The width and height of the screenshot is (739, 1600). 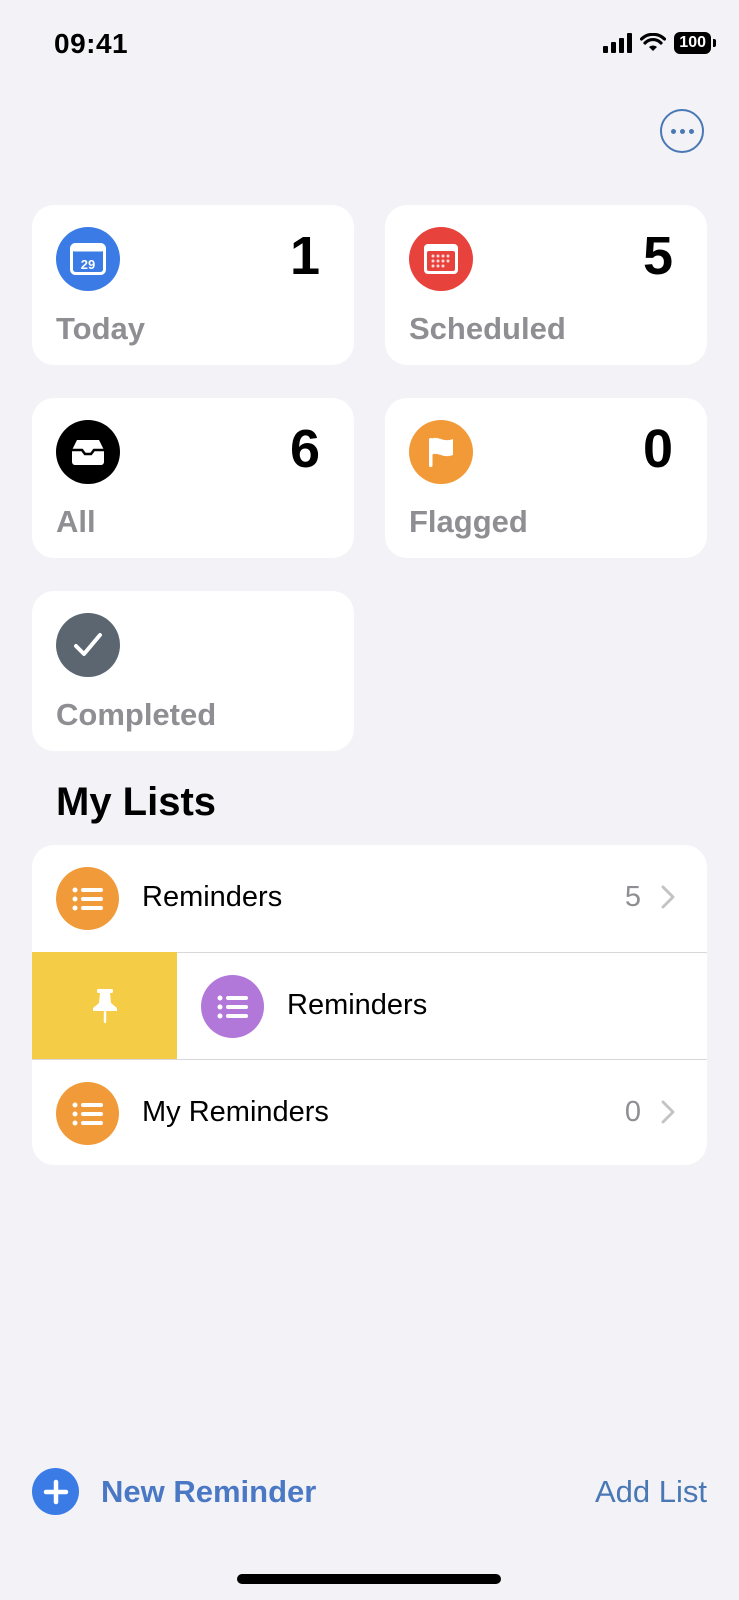 I want to click on calendar-today-icon: 29, so click(x=88, y=259).